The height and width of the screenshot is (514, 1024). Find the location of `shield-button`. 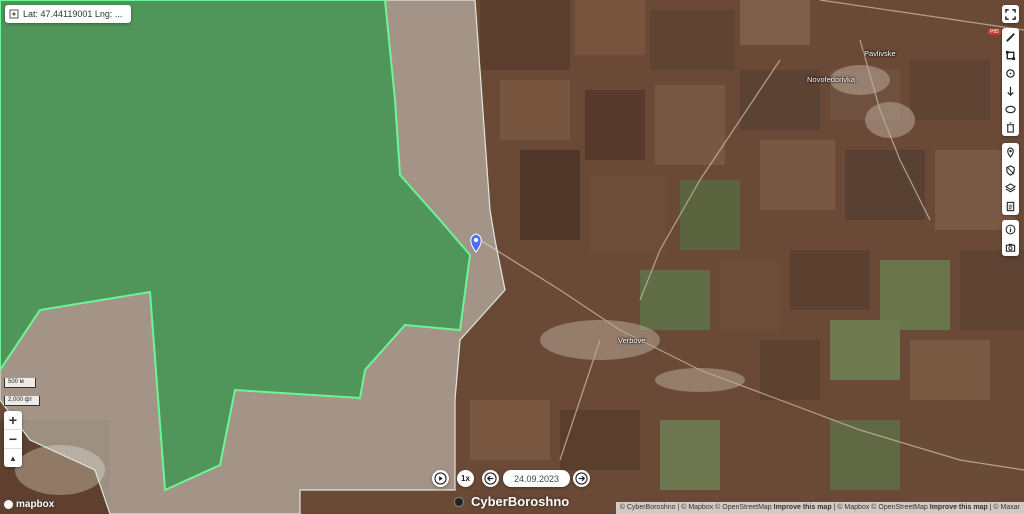

shield-button is located at coordinates (1010, 170).